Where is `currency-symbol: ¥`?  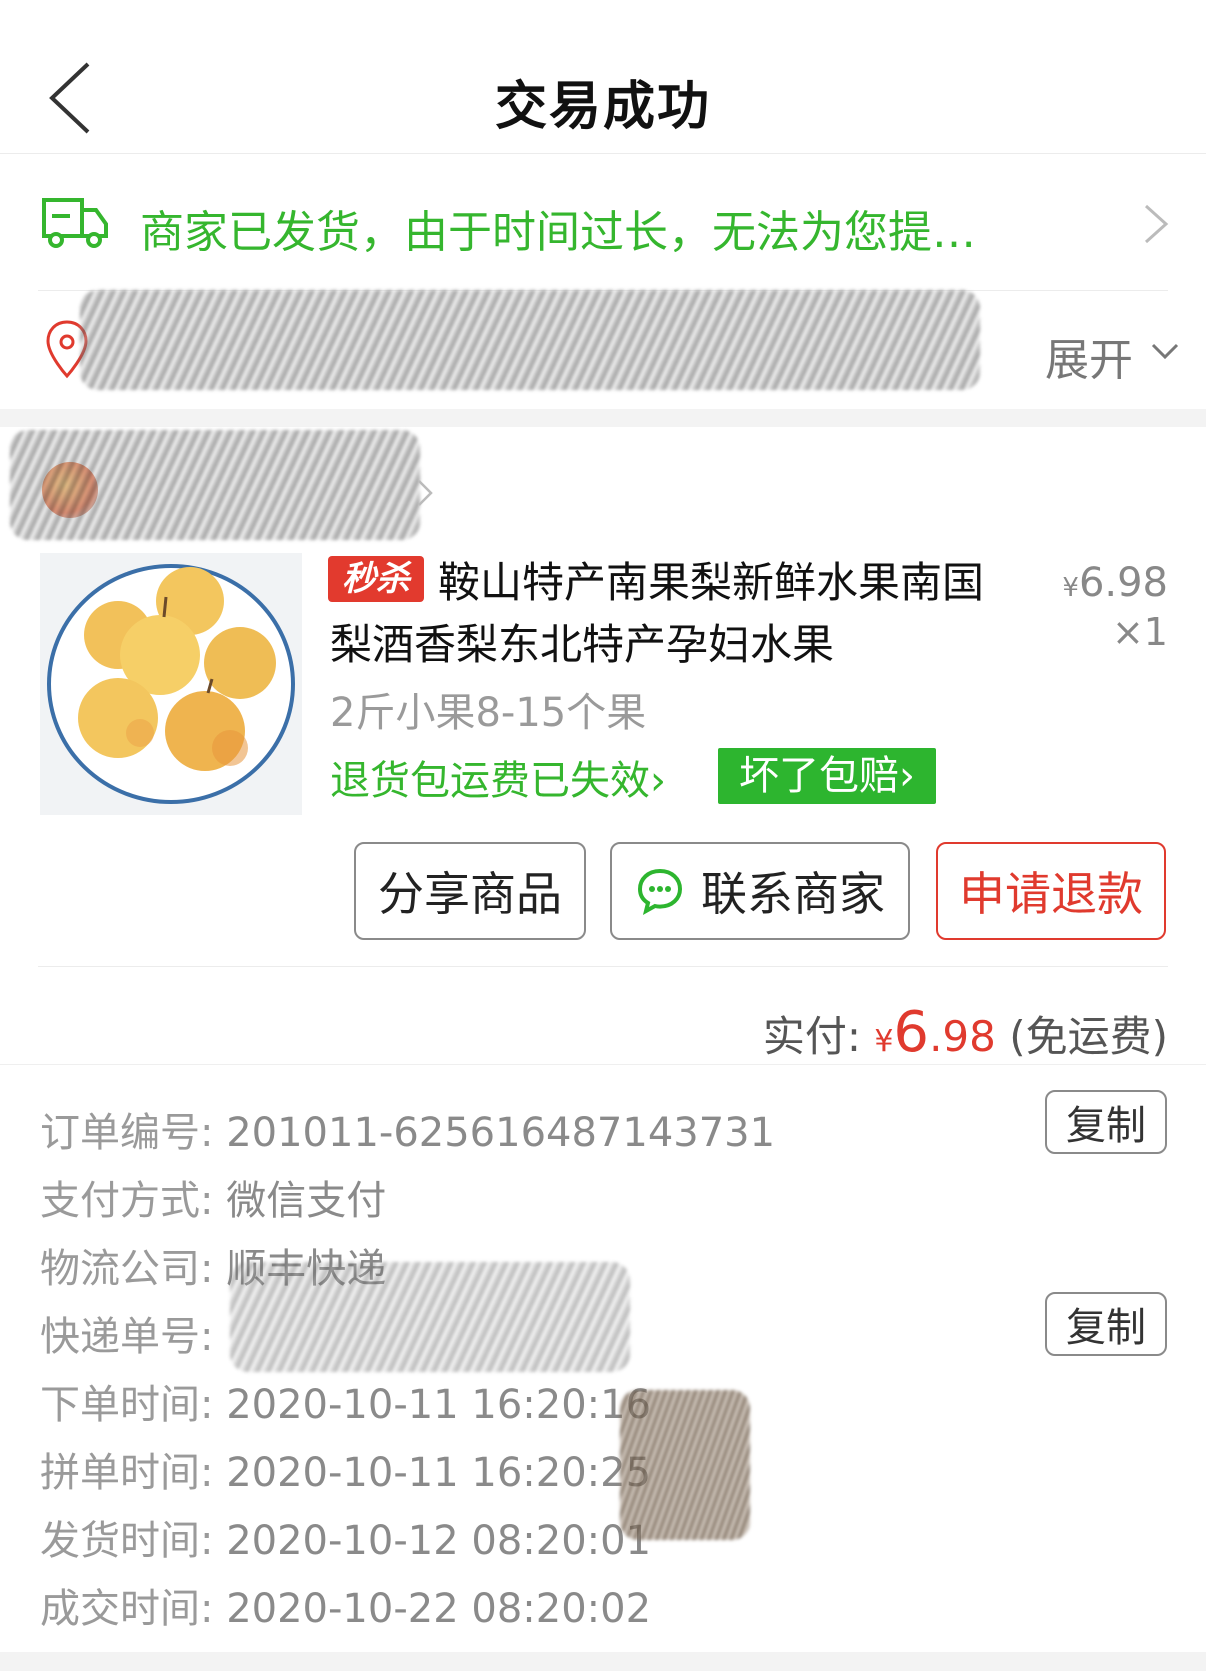
currency-symbol: ¥ is located at coordinates (1070, 588).